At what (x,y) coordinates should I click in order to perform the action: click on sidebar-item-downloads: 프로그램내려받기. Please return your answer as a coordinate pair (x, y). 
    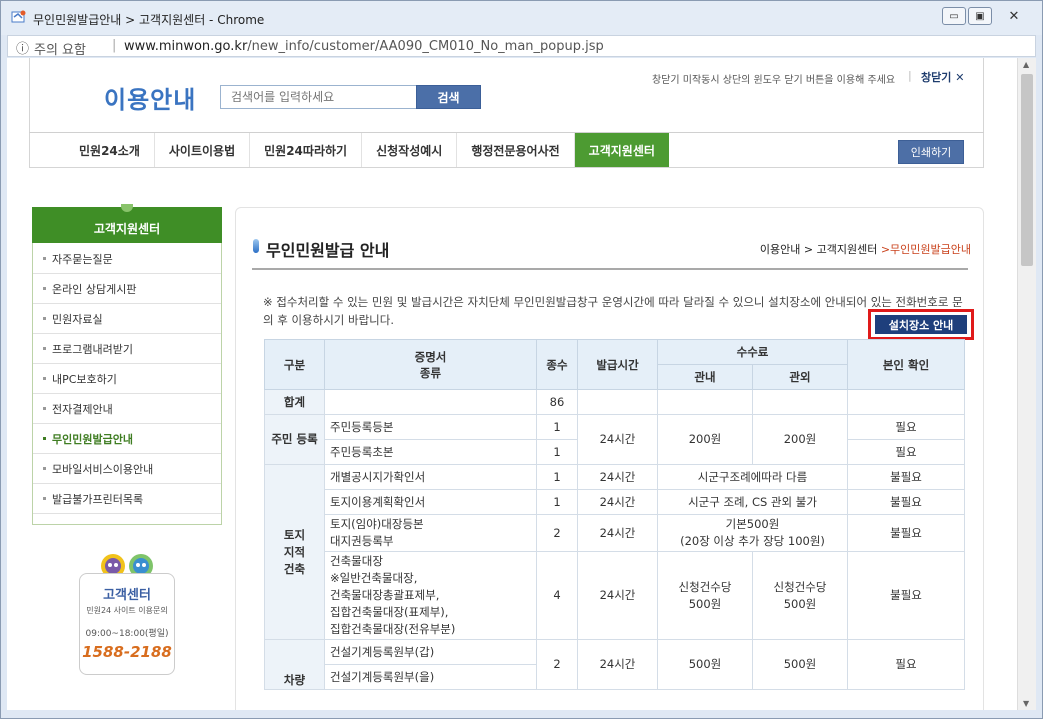
    Looking at the image, I should click on (127, 349).